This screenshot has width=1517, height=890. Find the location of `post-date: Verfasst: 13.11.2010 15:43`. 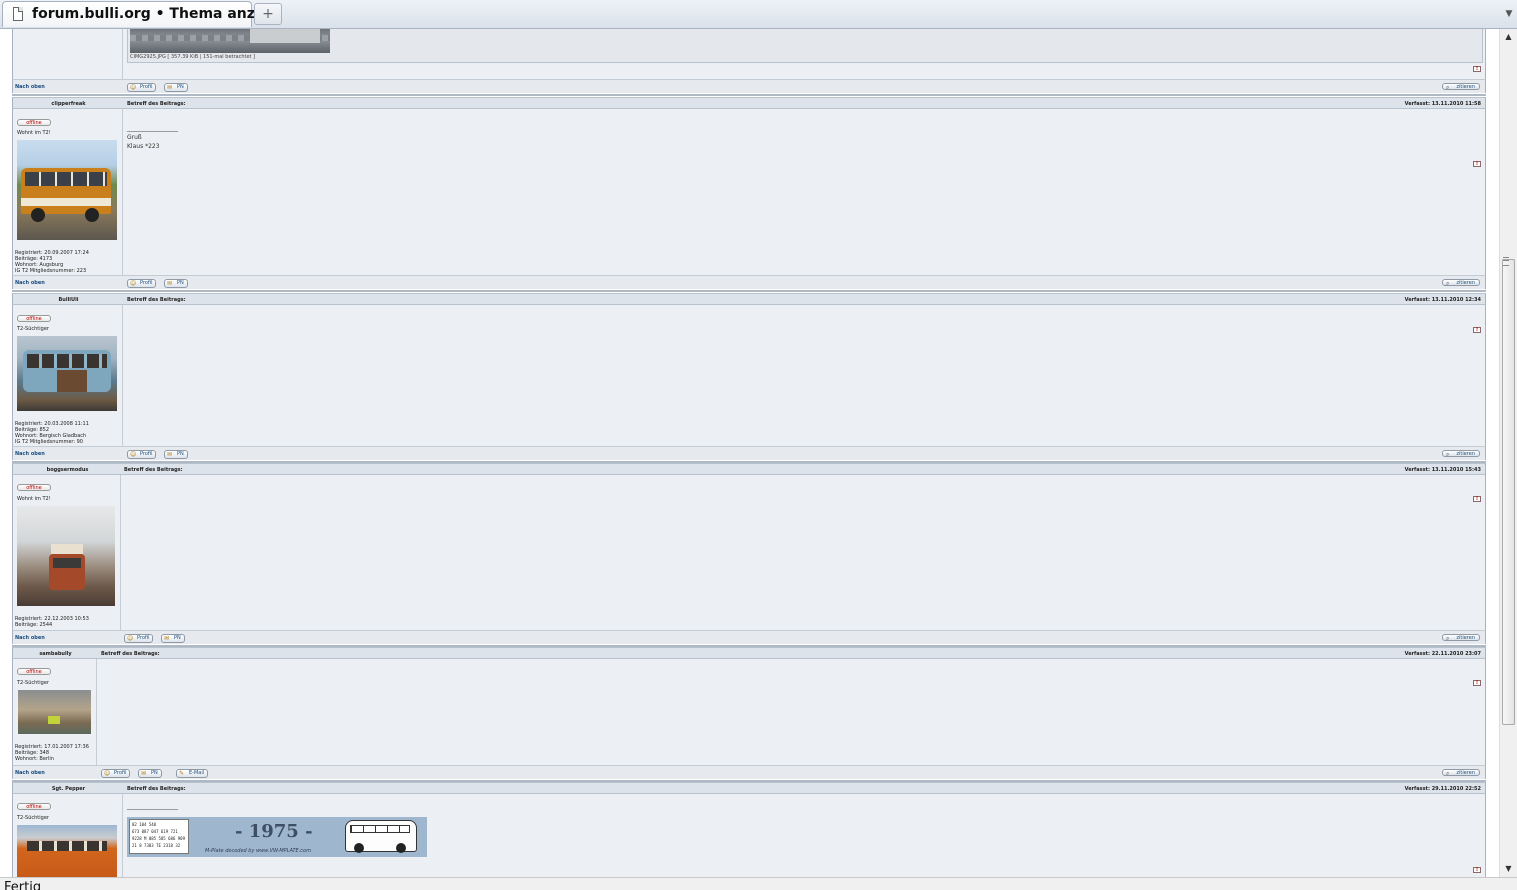

post-date: Verfasst: 13.11.2010 15:43 is located at coordinates (1442, 470).